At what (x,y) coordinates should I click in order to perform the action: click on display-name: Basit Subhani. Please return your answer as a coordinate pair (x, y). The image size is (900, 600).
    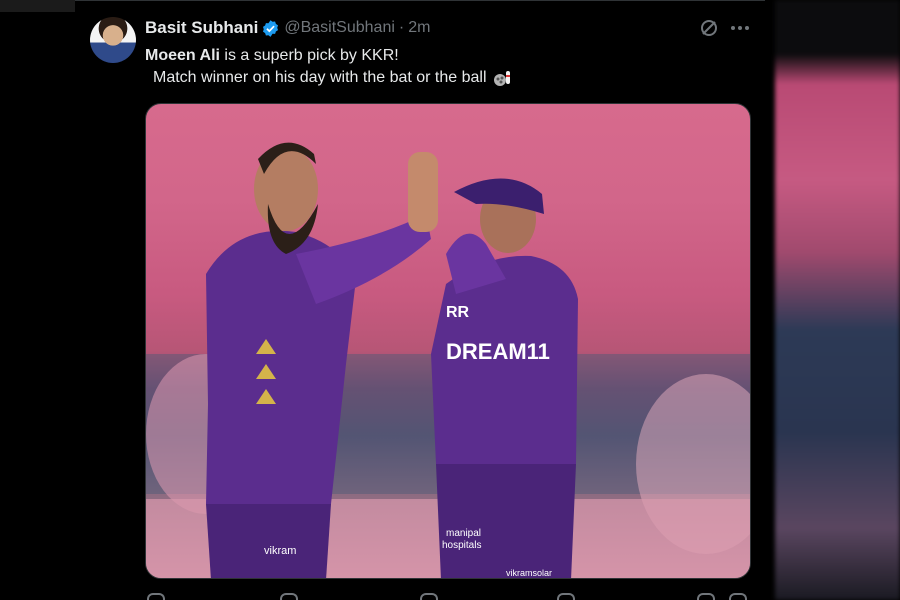
    Looking at the image, I should click on (201, 28).